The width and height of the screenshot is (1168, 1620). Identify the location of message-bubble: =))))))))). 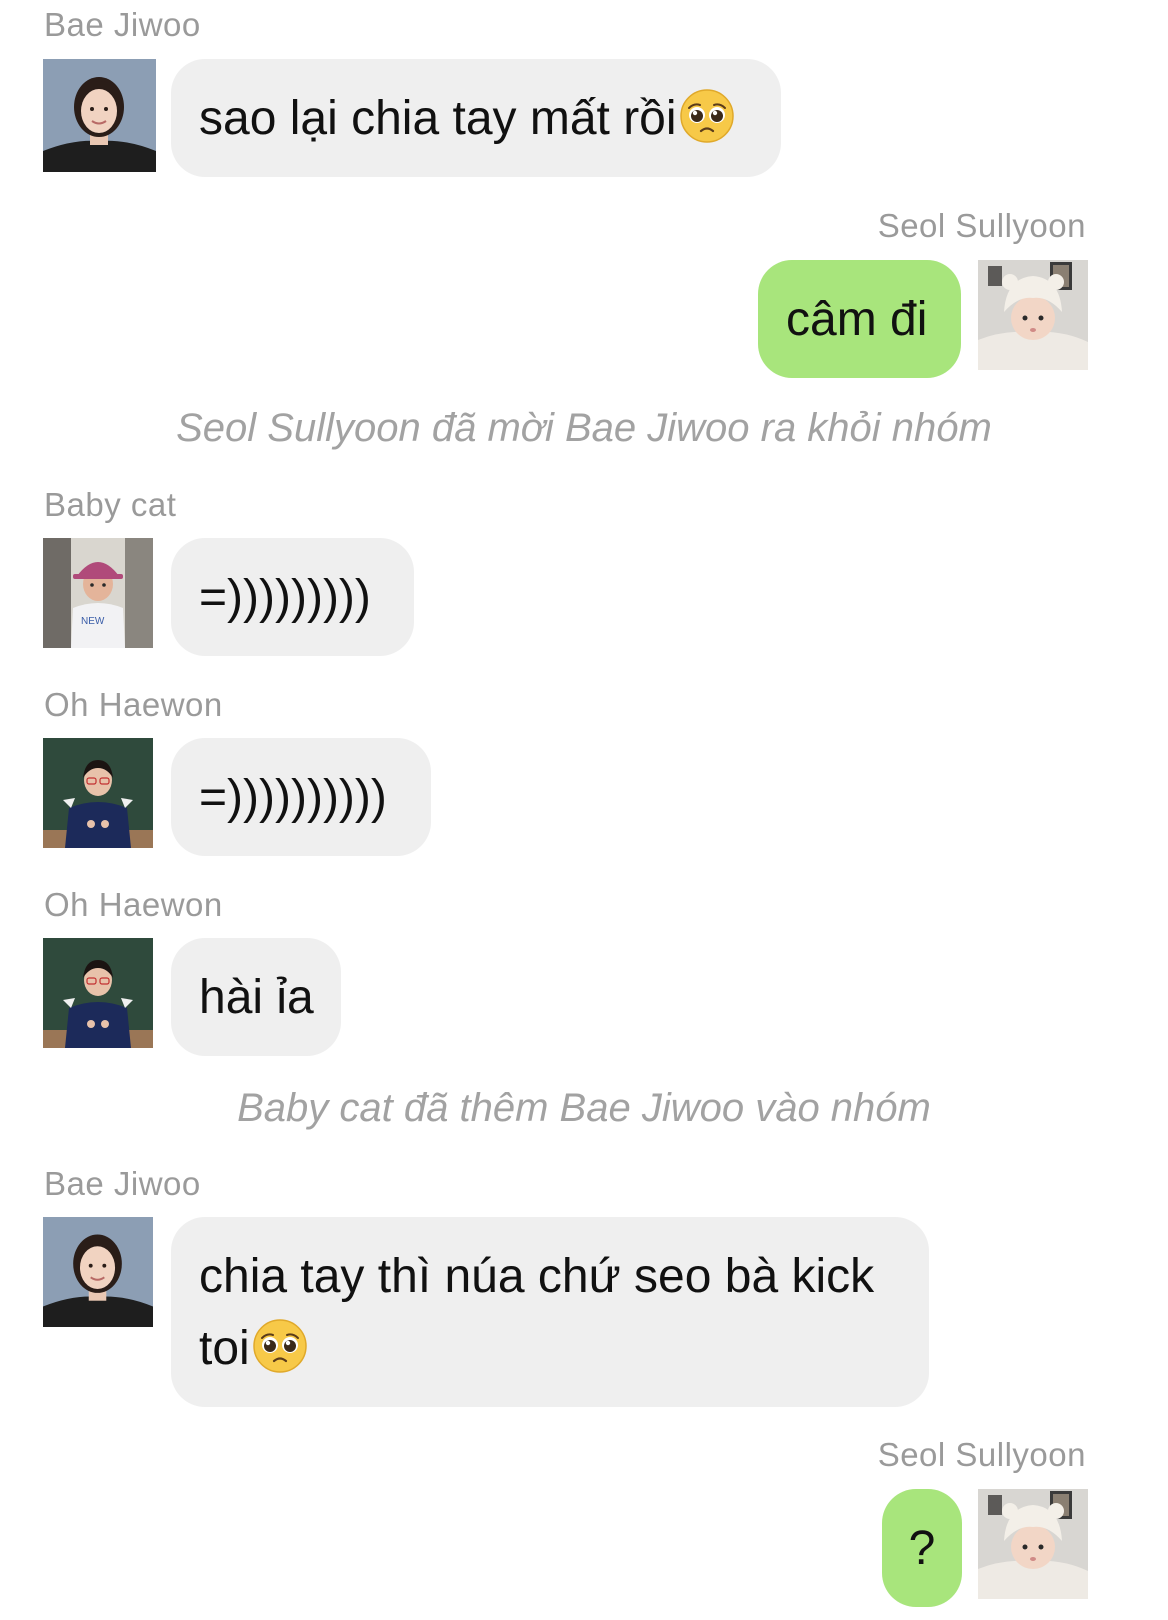
(292, 597).